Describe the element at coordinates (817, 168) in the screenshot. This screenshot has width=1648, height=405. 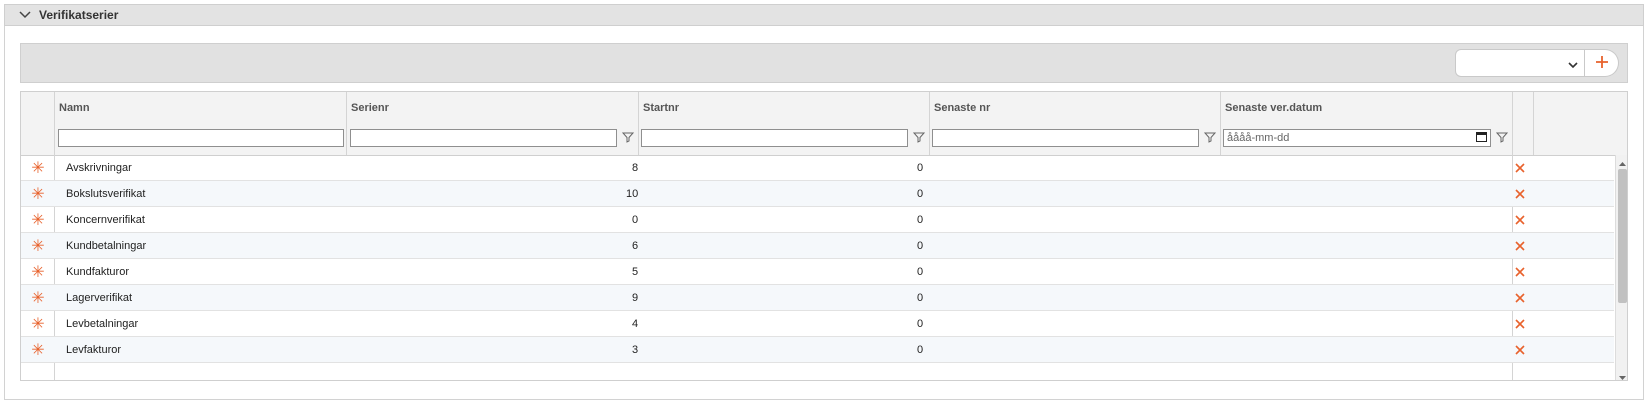
I see `table-row: ✳ Avskrivningar 8 0` at that location.